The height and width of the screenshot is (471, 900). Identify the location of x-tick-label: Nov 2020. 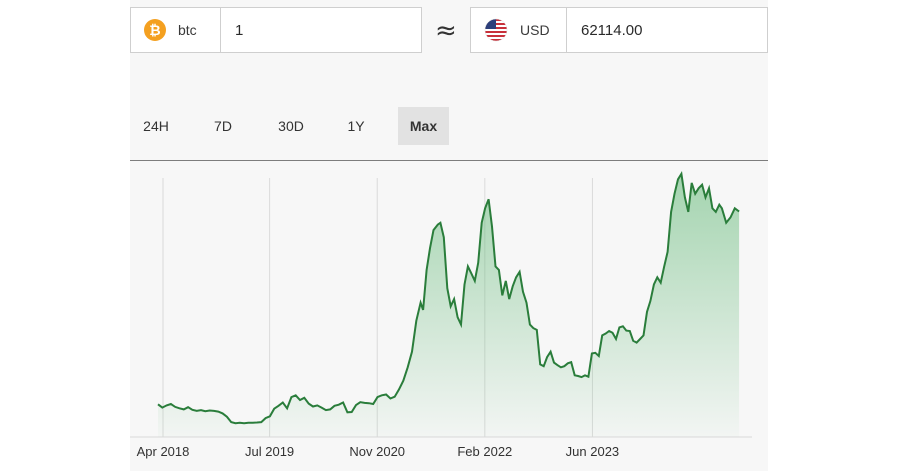
(377, 451).